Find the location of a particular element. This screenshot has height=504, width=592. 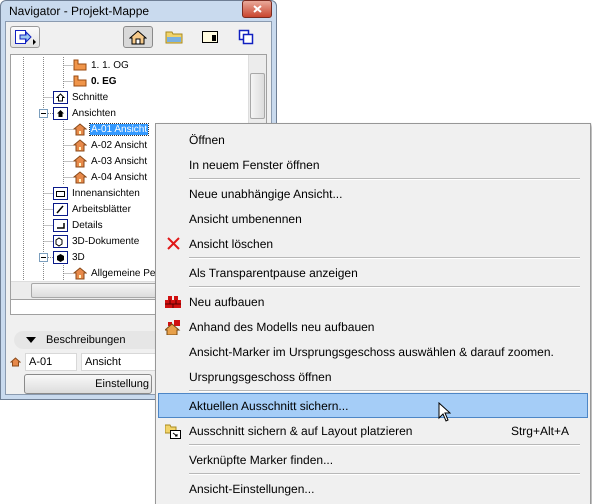

shortcut-label: Strg+Alt+A is located at coordinates (540, 431).